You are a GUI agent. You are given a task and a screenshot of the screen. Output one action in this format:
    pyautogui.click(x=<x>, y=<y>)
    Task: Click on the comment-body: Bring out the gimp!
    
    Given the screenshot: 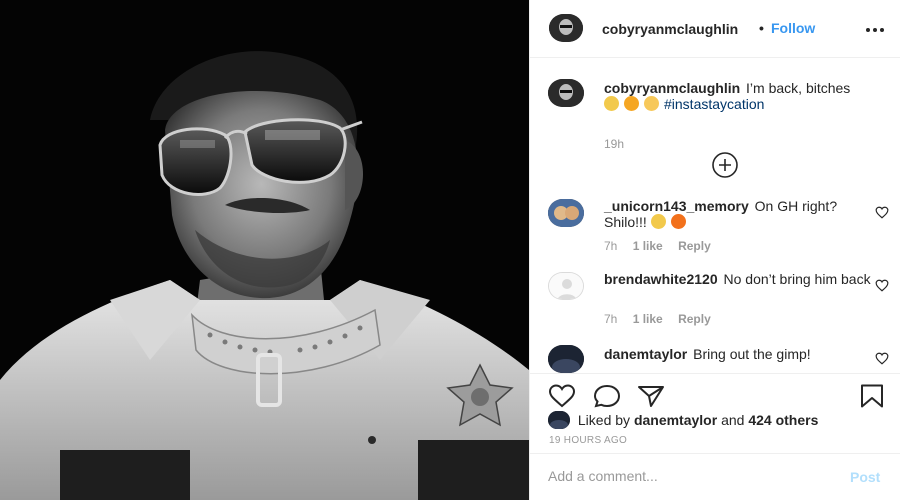 What is the action you would take?
    pyautogui.click(x=752, y=354)
    